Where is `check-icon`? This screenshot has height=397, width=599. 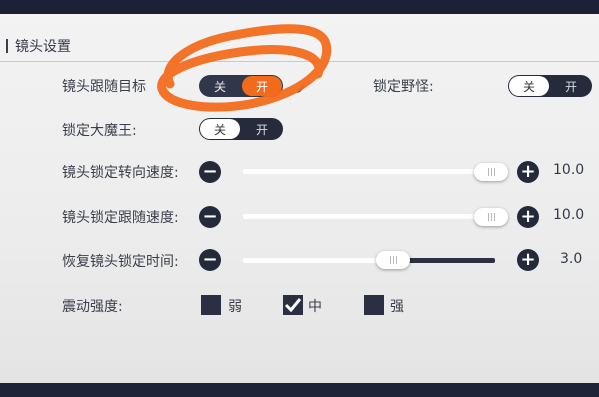 check-icon is located at coordinates (293, 305).